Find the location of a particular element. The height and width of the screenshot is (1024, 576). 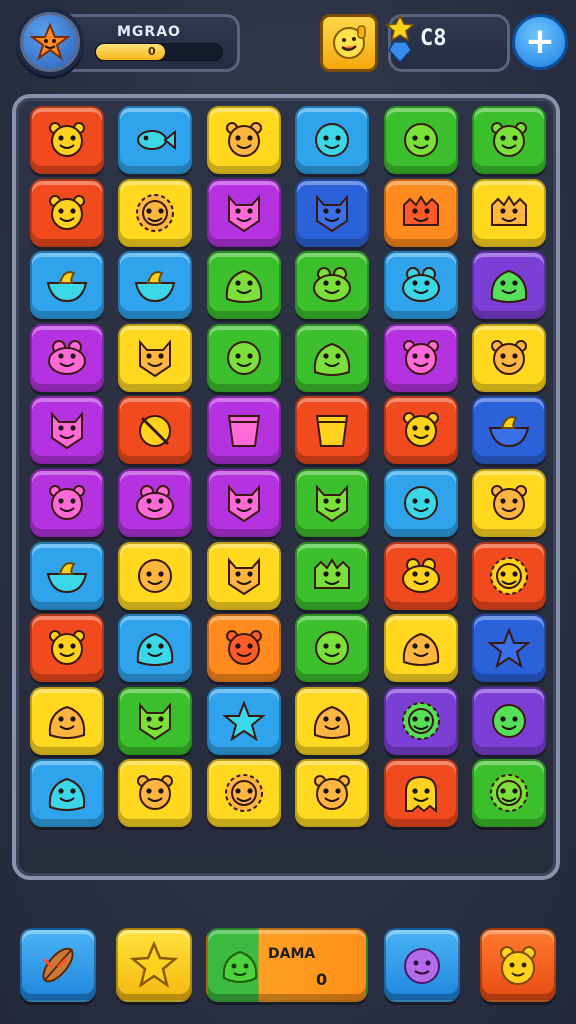

tile-r3-c5 is located at coordinates (420, 285).